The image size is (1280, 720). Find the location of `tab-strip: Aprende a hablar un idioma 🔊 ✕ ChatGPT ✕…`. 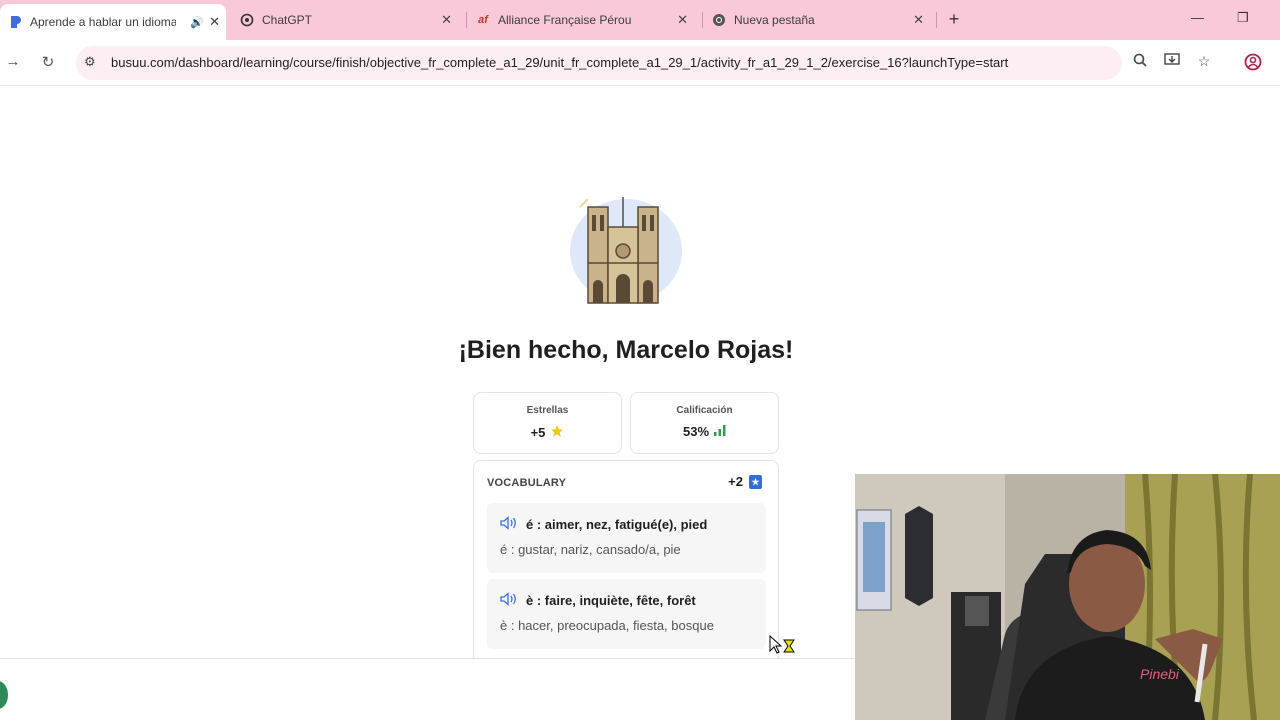

tab-strip: Aprende a hablar un idioma 🔊 ✕ ChatGPT ✕… is located at coordinates (640, 20).